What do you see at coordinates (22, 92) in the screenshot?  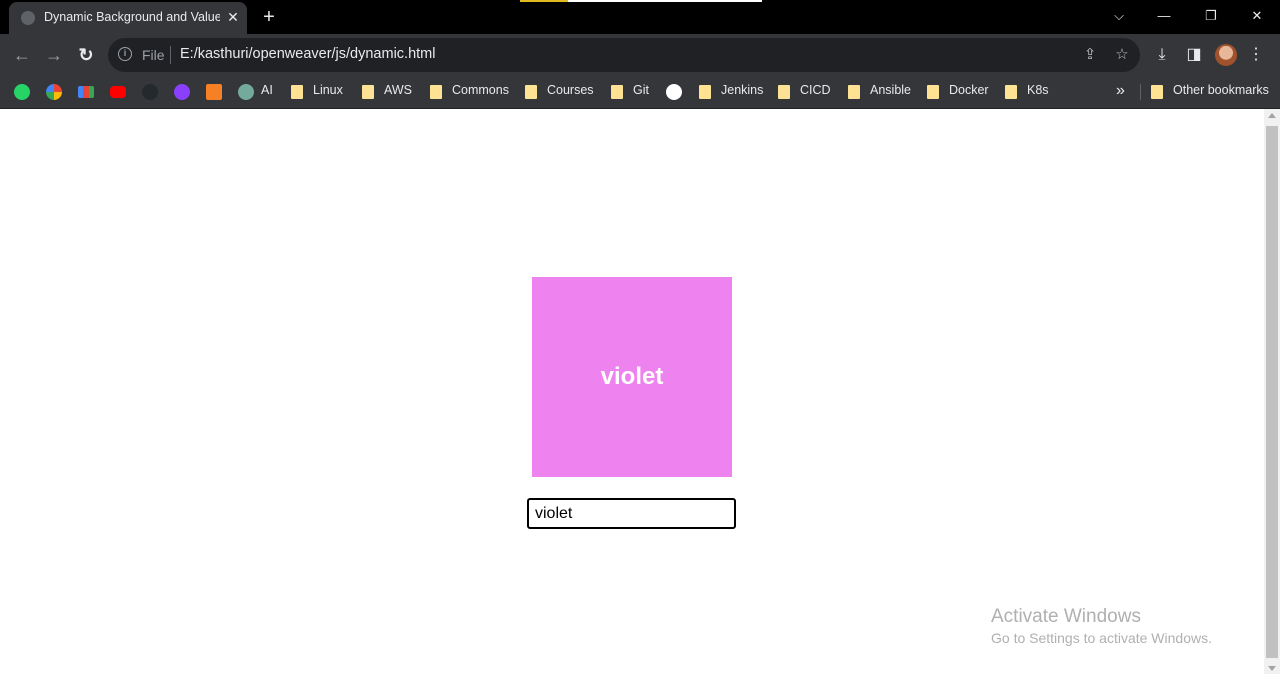 I see `whatsapp-icon` at bounding box center [22, 92].